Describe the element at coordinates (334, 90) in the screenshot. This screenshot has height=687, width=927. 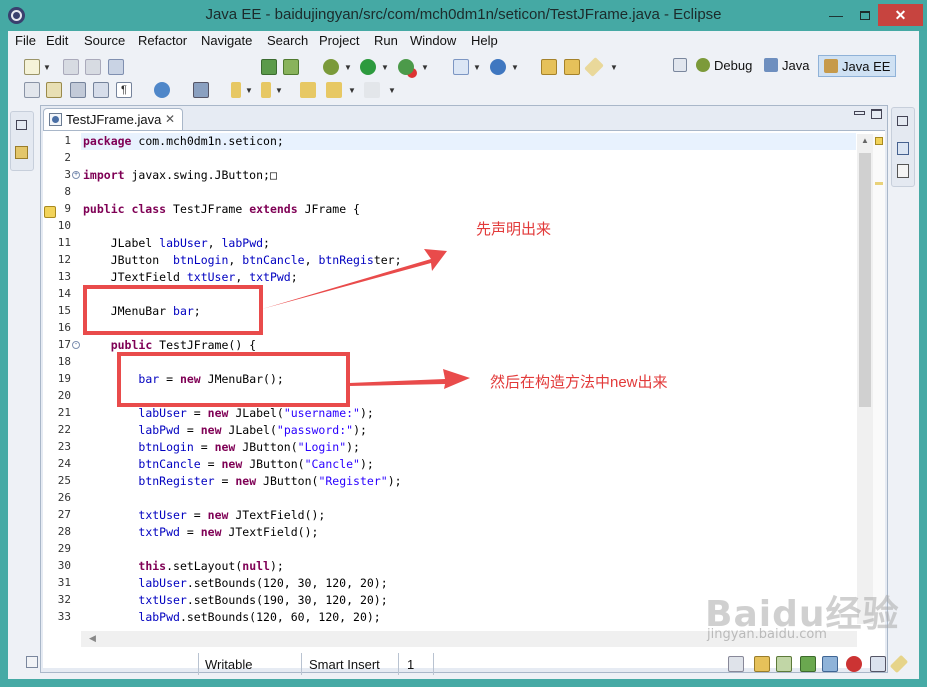
I see `back-icon` at that location.